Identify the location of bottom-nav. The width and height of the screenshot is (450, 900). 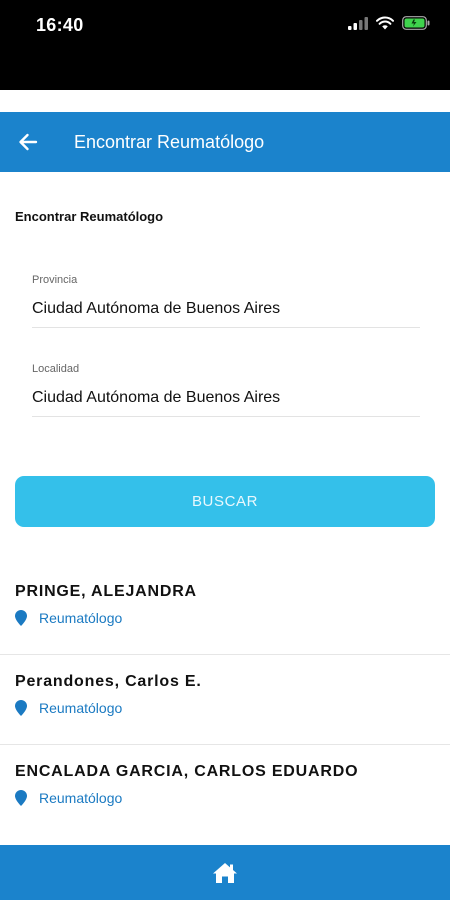
(225, 872).